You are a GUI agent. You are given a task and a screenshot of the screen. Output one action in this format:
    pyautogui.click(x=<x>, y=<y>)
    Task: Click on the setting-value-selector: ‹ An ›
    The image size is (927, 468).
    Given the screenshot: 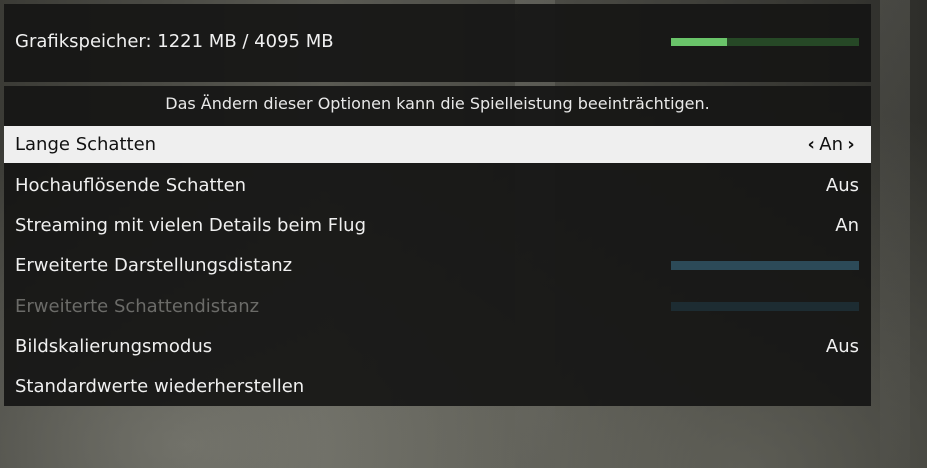 What is the action you would take?
    pyautogui.click(x=831, y=144)
    